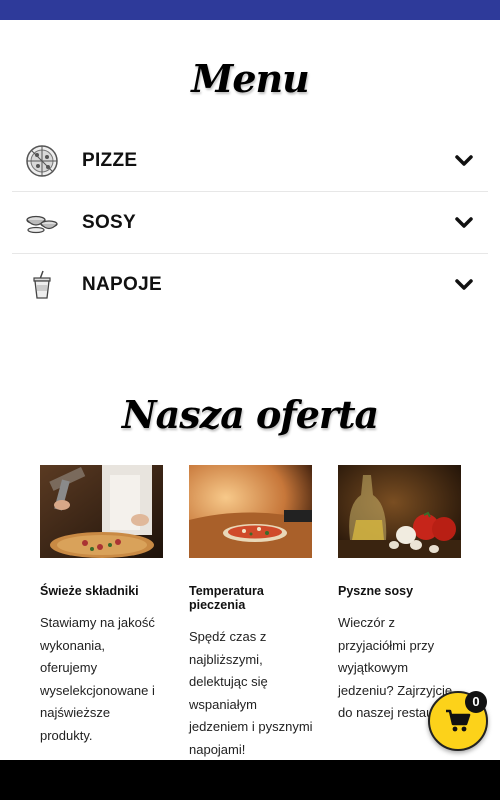 Image resolution: width=500 pixels, height=800 pixels. I want to click on accordion-label: SOSY, so click(109, 222).